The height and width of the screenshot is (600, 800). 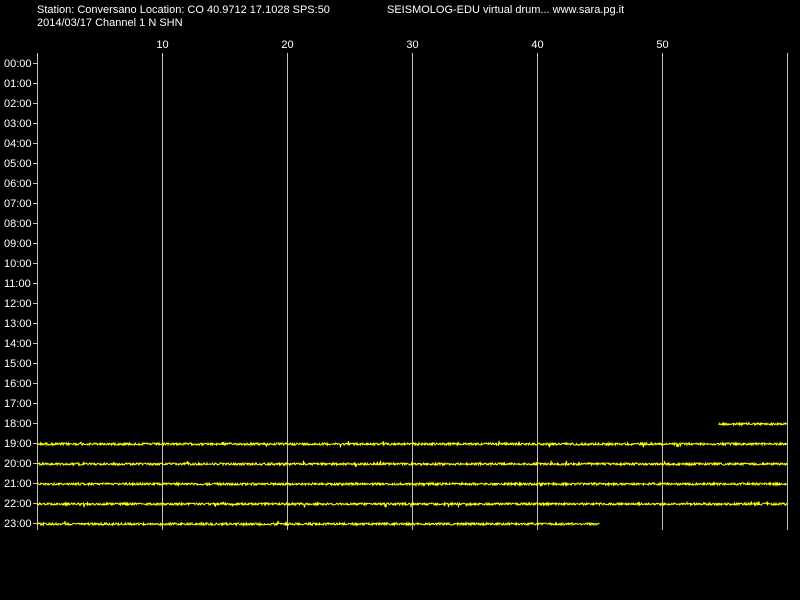 I want to click on row-label: 09:00, so click(x=18, y=244).